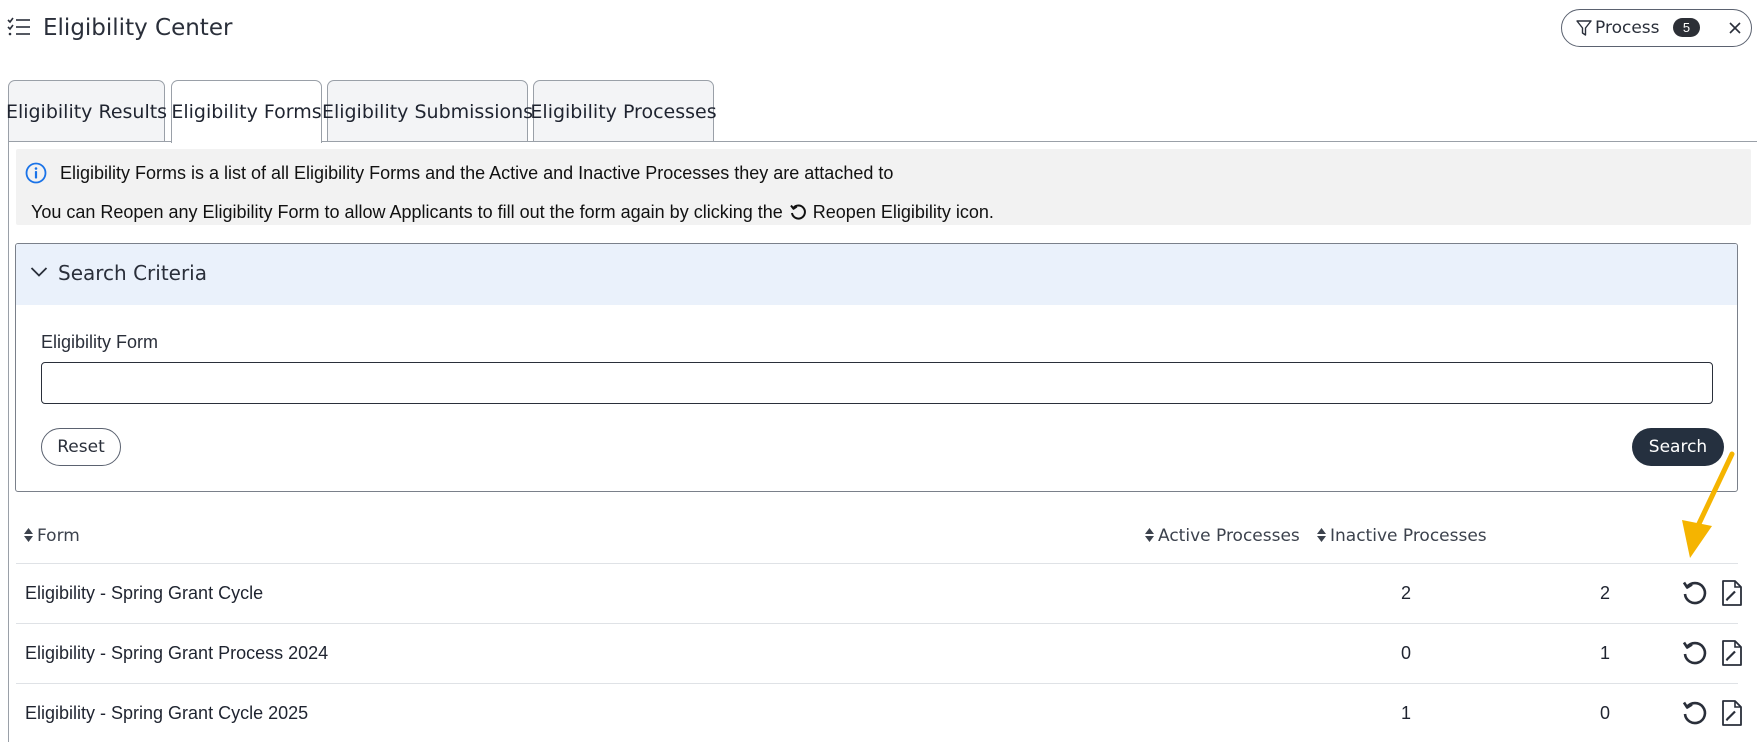  I want to click on page-title: Eligibility Center, so click(138, 28).